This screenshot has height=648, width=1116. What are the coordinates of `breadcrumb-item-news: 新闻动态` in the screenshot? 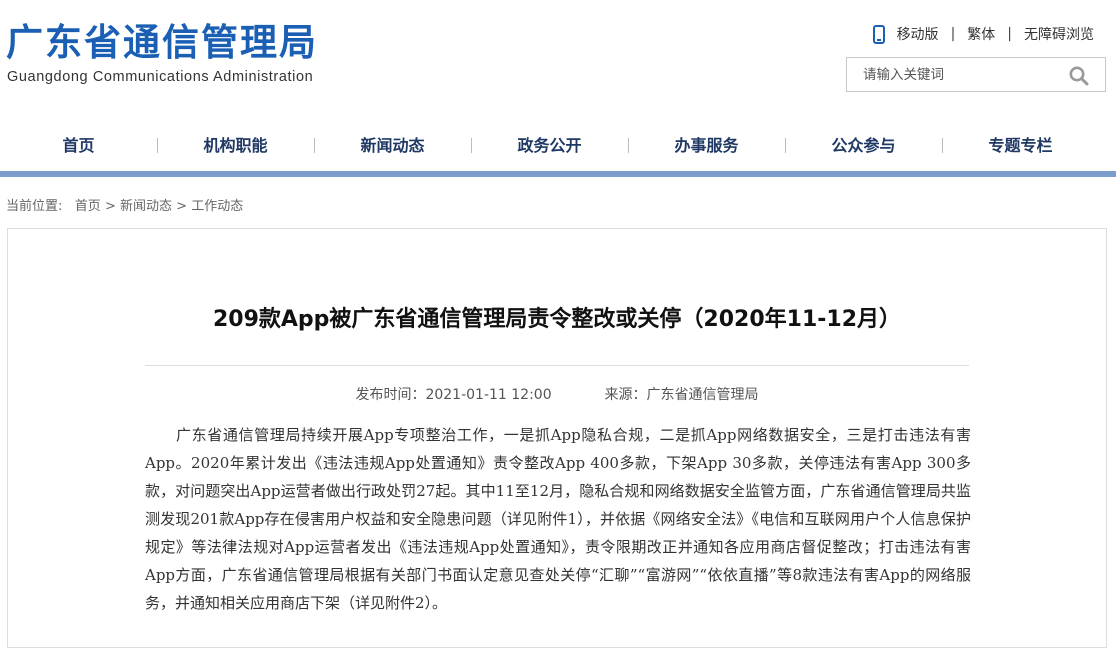 It's located at (146, 206).